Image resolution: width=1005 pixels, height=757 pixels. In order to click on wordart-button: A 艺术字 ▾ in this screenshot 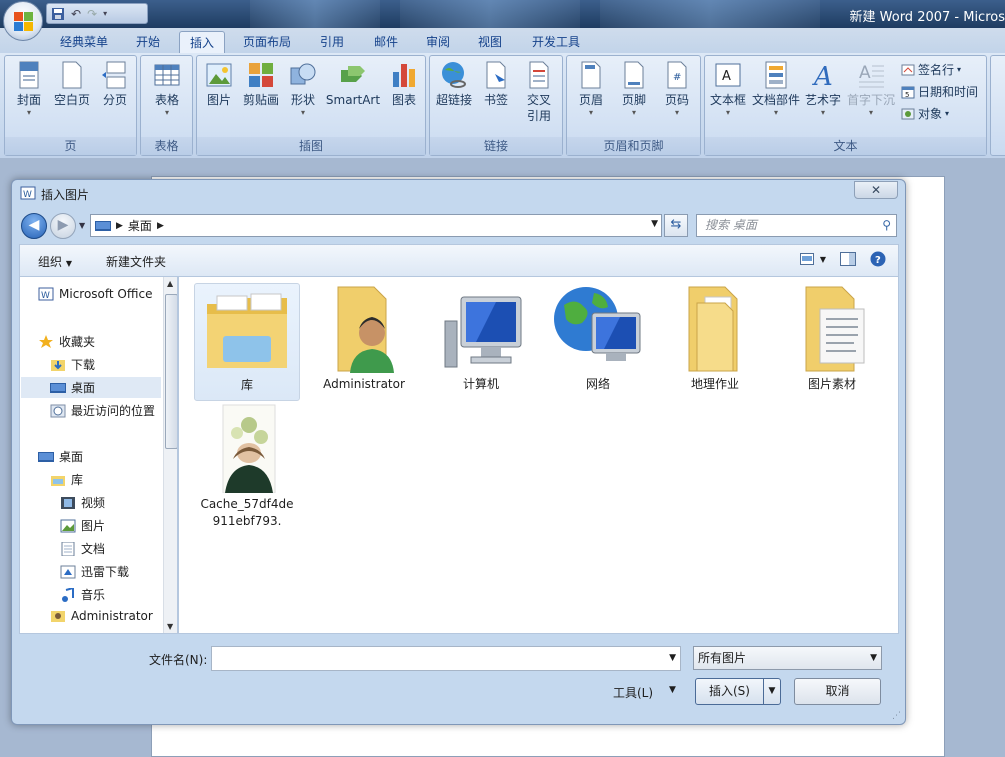, I will do `click(823, 89)`.